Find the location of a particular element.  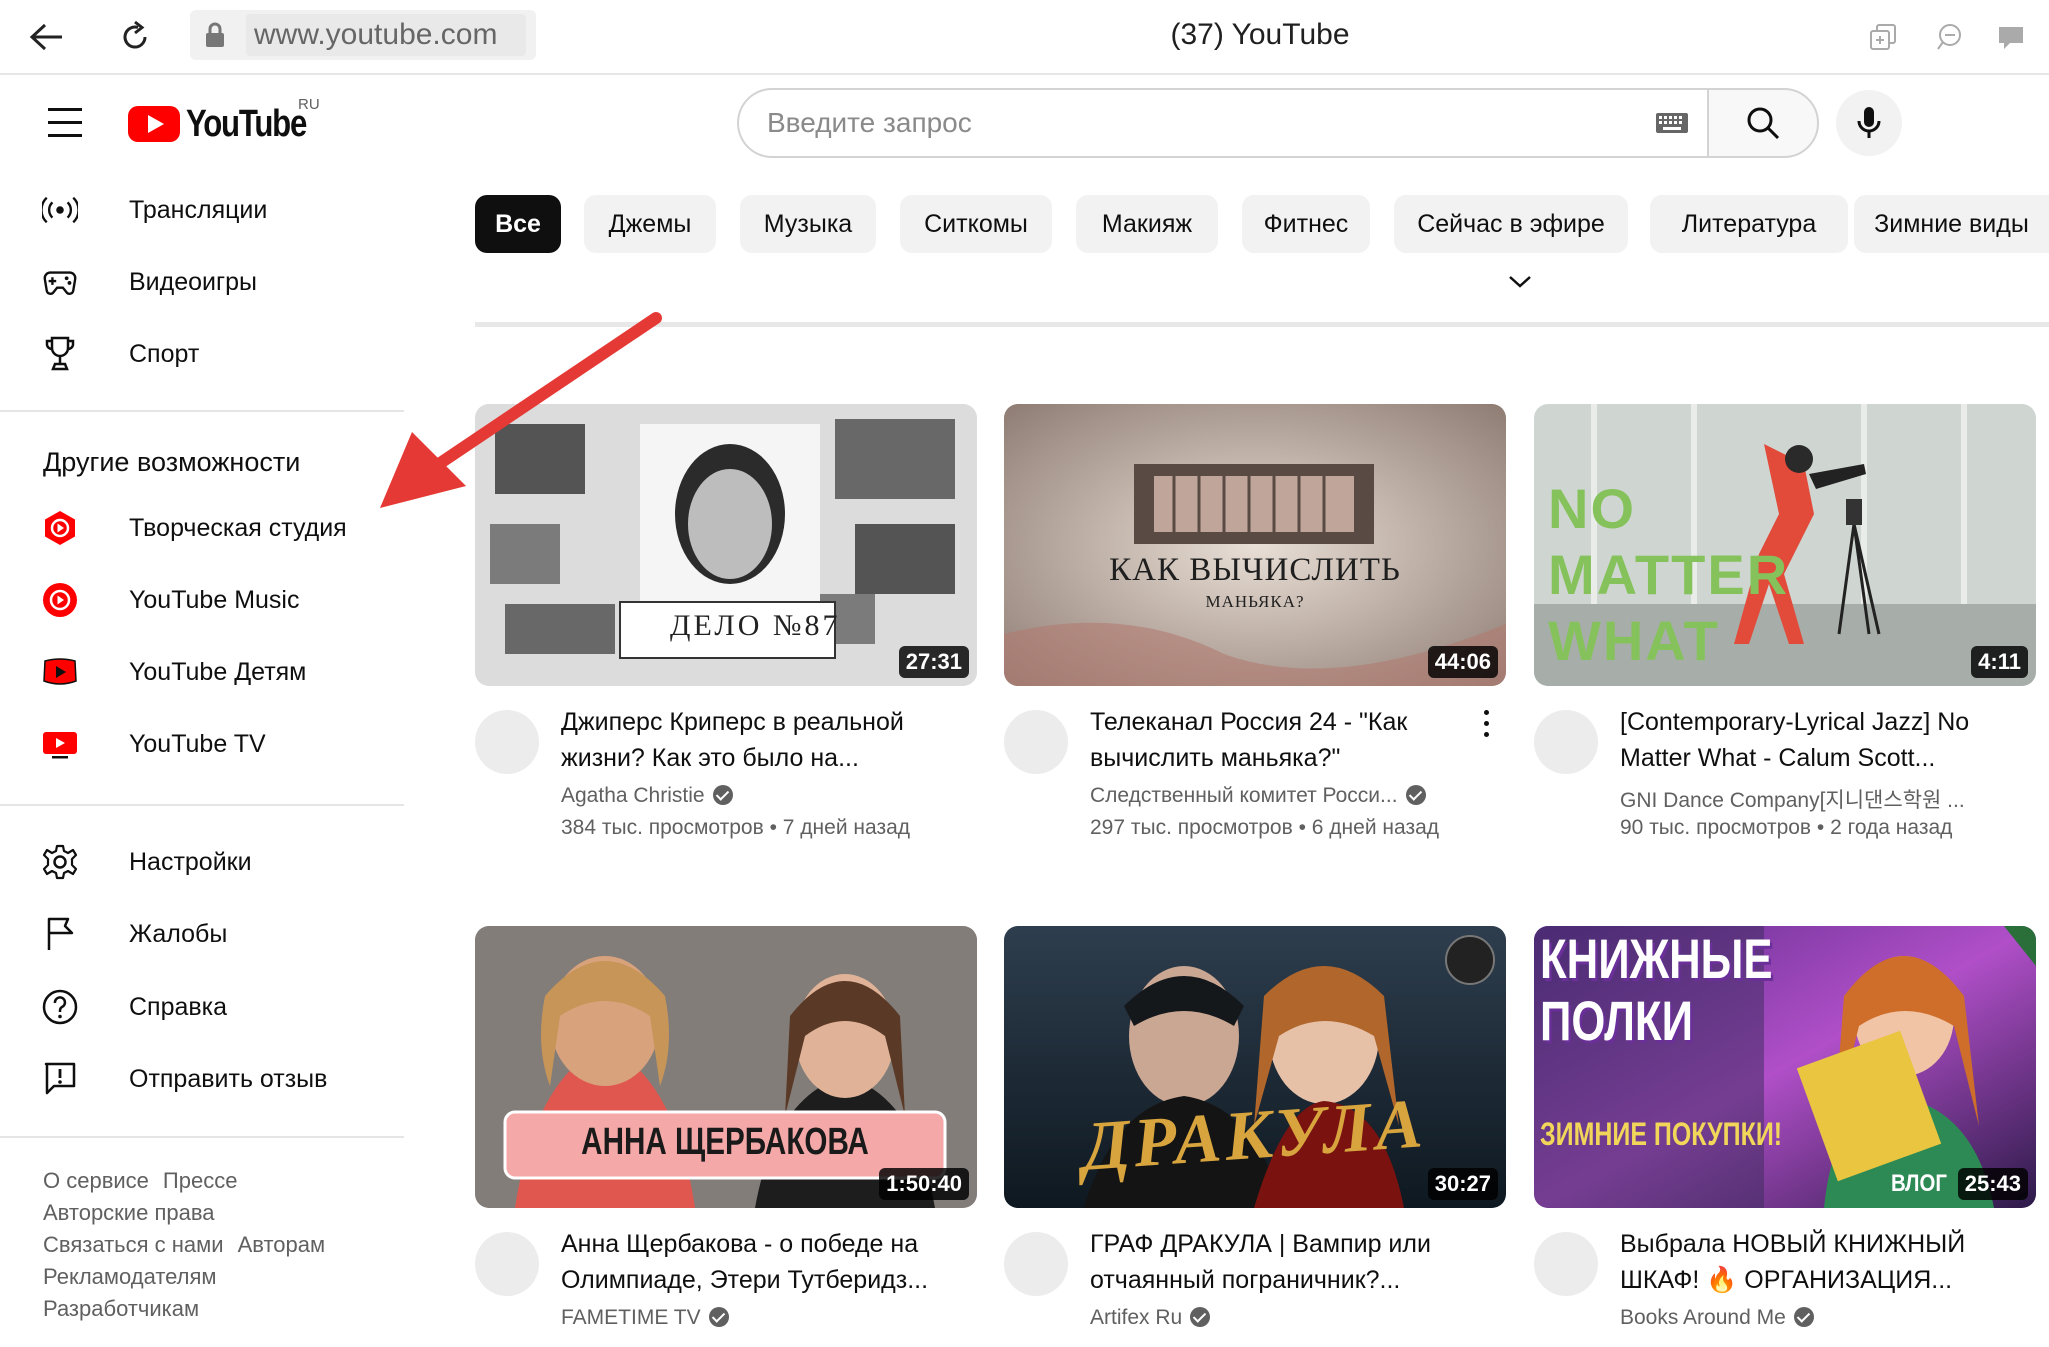

footer-link: Авторам is located at coordinates (282, 1244).